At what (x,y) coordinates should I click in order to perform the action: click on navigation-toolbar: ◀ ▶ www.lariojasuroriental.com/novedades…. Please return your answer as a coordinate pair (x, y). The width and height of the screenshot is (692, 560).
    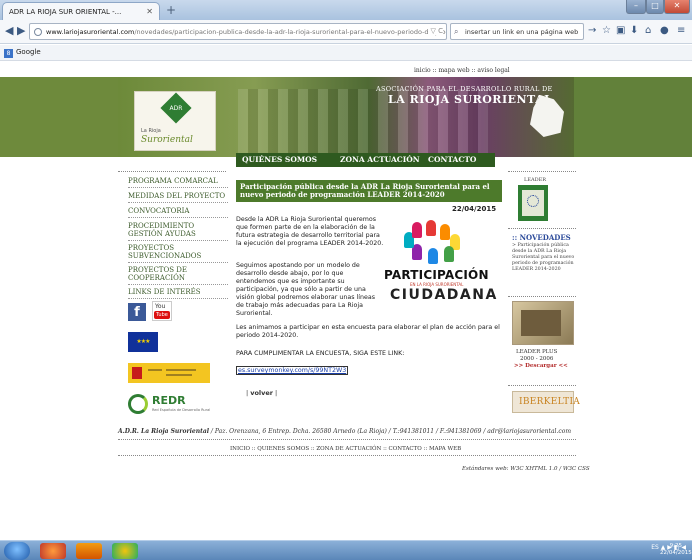
    Looking at the image, I should click on (346, 32).